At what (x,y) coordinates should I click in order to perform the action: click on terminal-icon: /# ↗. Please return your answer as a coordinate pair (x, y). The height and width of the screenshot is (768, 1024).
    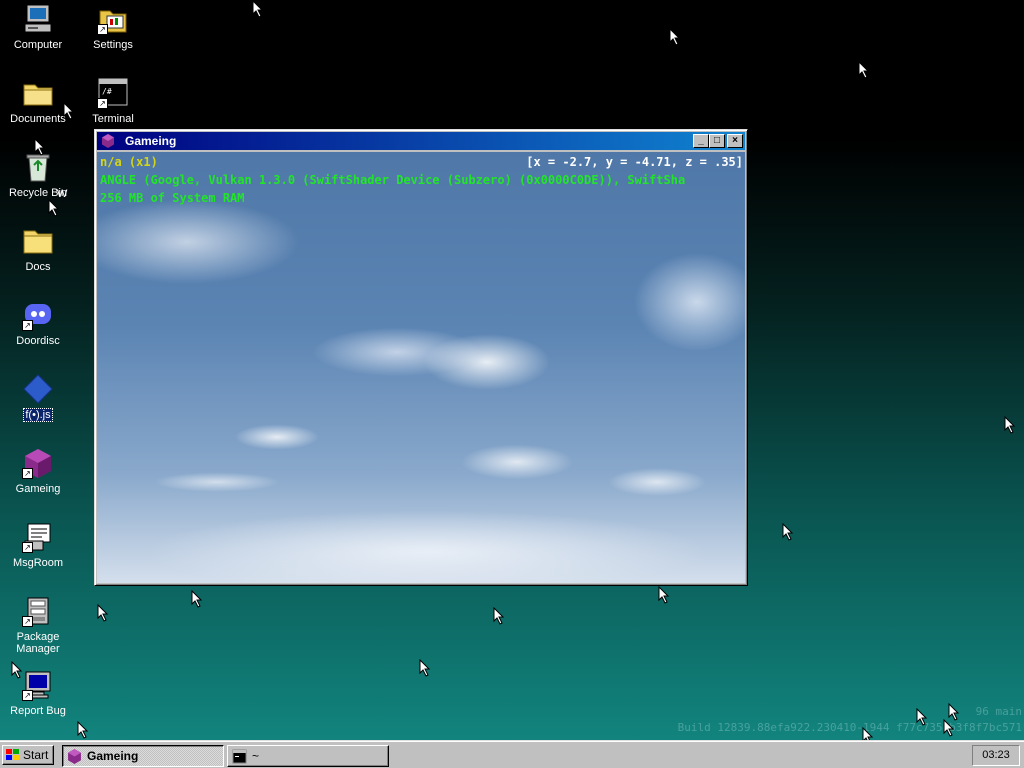
    Looking at the image, I should click on (113, 93).